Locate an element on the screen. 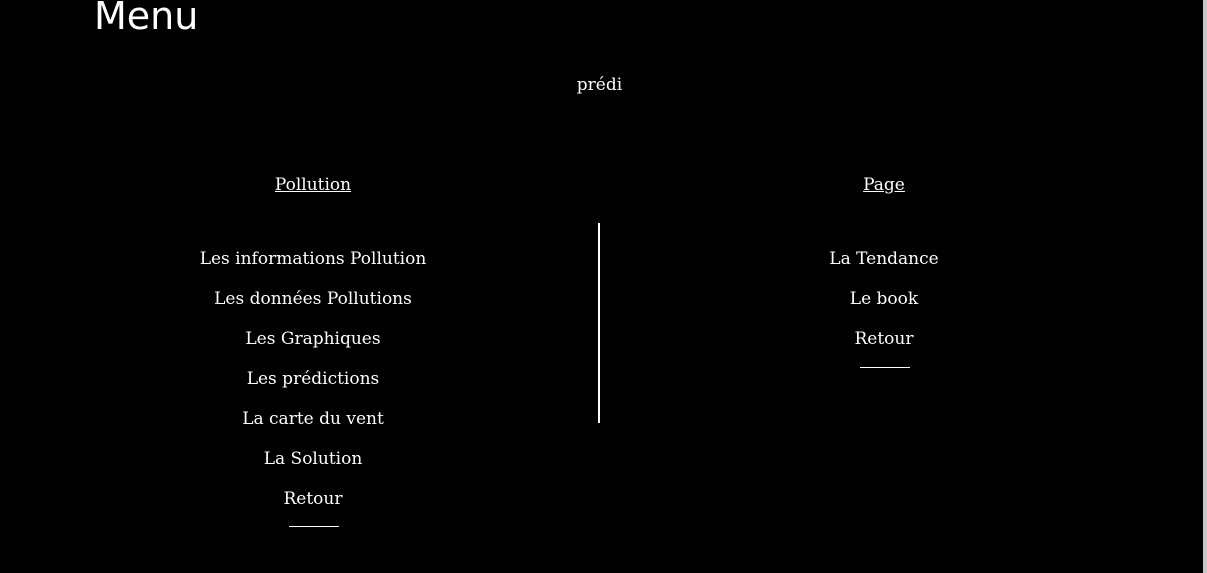  menu-link-book: Le book is located at coordinates (884, 308).